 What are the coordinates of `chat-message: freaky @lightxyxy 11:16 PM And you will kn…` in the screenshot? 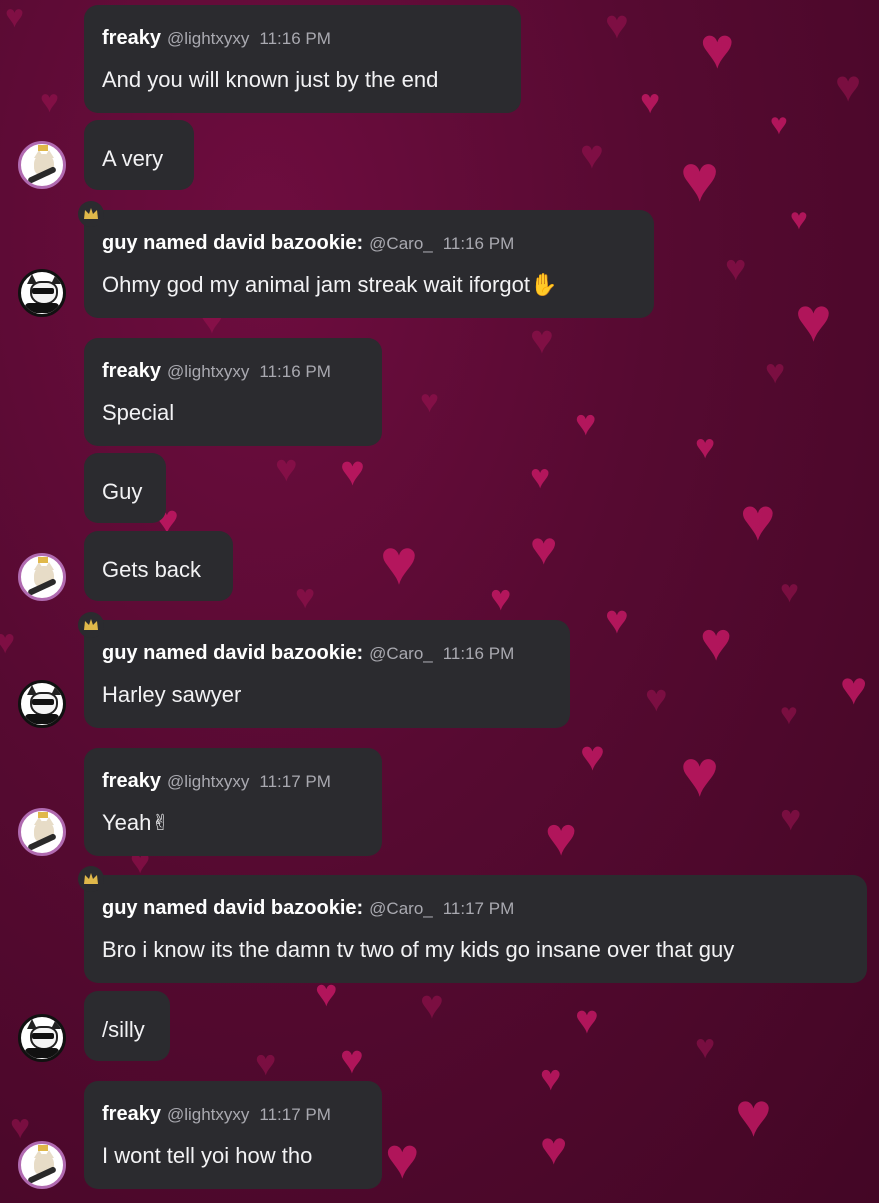 It's located at (302, 59).